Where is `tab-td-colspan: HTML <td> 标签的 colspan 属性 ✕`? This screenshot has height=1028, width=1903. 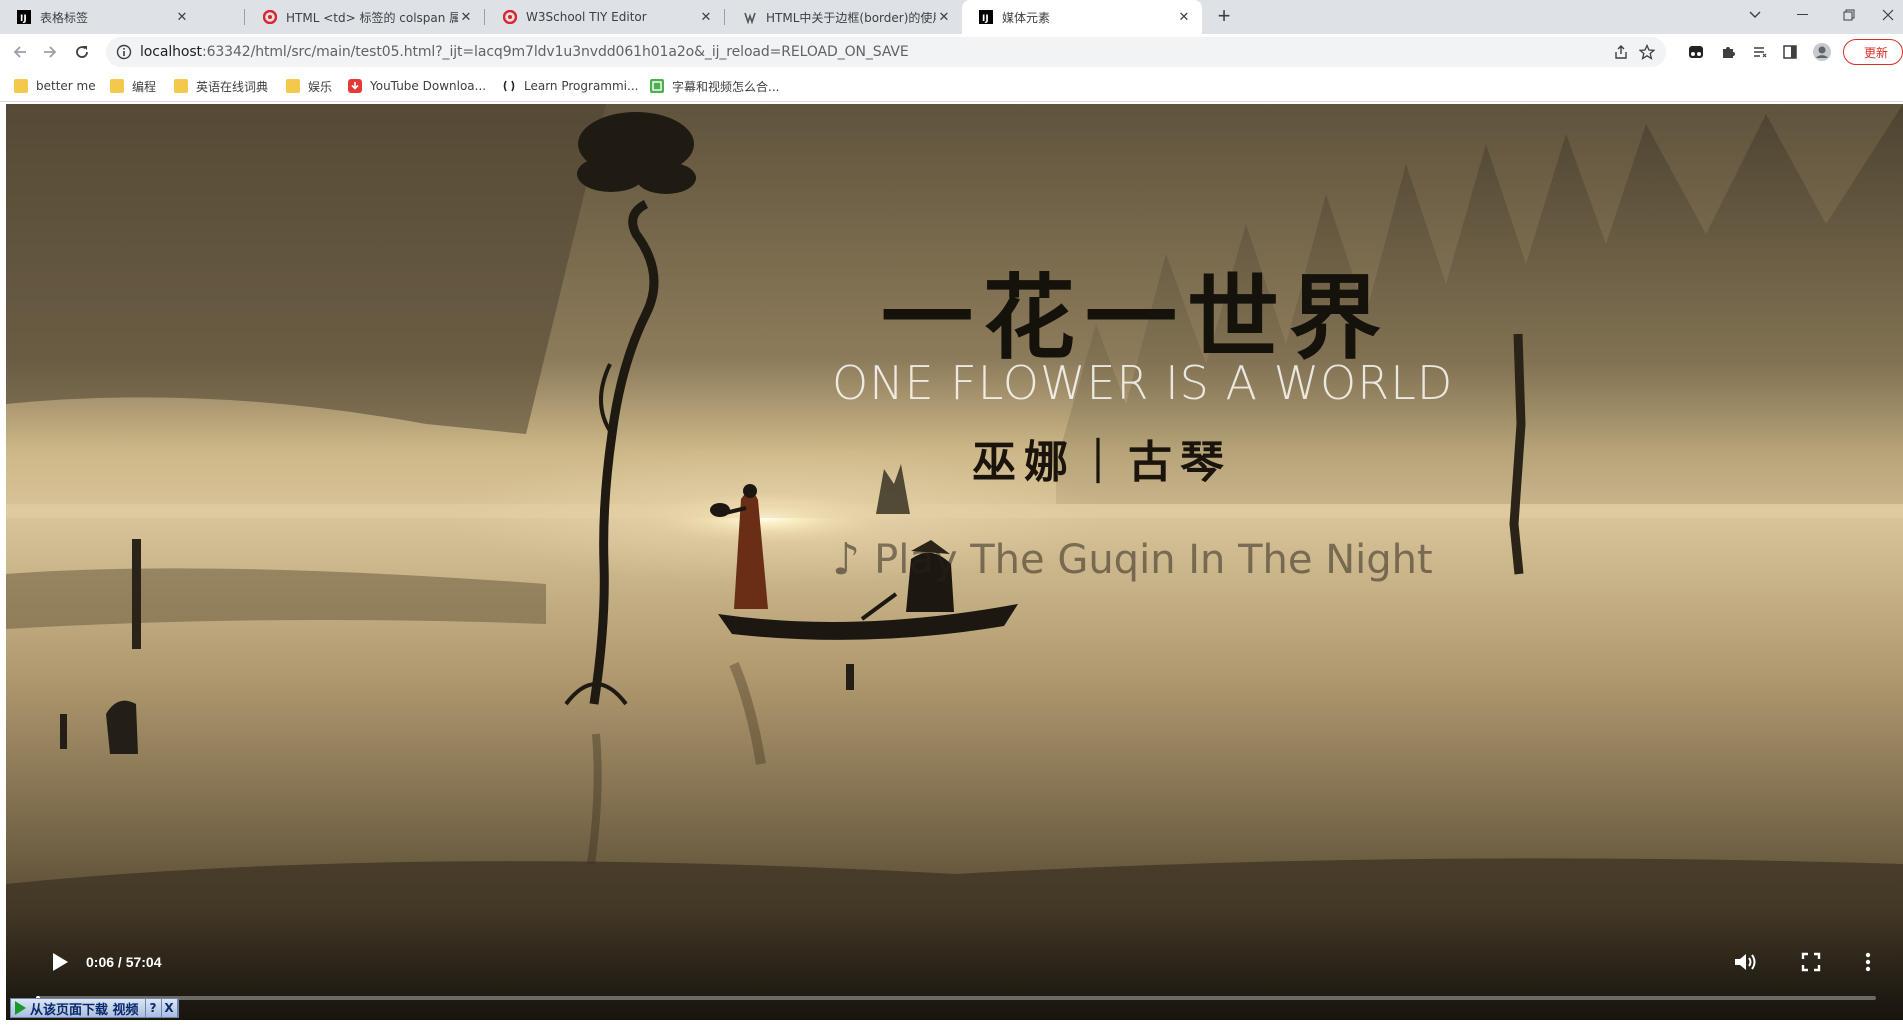 tab-td-colspan: HTML <td> 标签的 colspan 属性 ✕ is located at coordinates (365, 17).